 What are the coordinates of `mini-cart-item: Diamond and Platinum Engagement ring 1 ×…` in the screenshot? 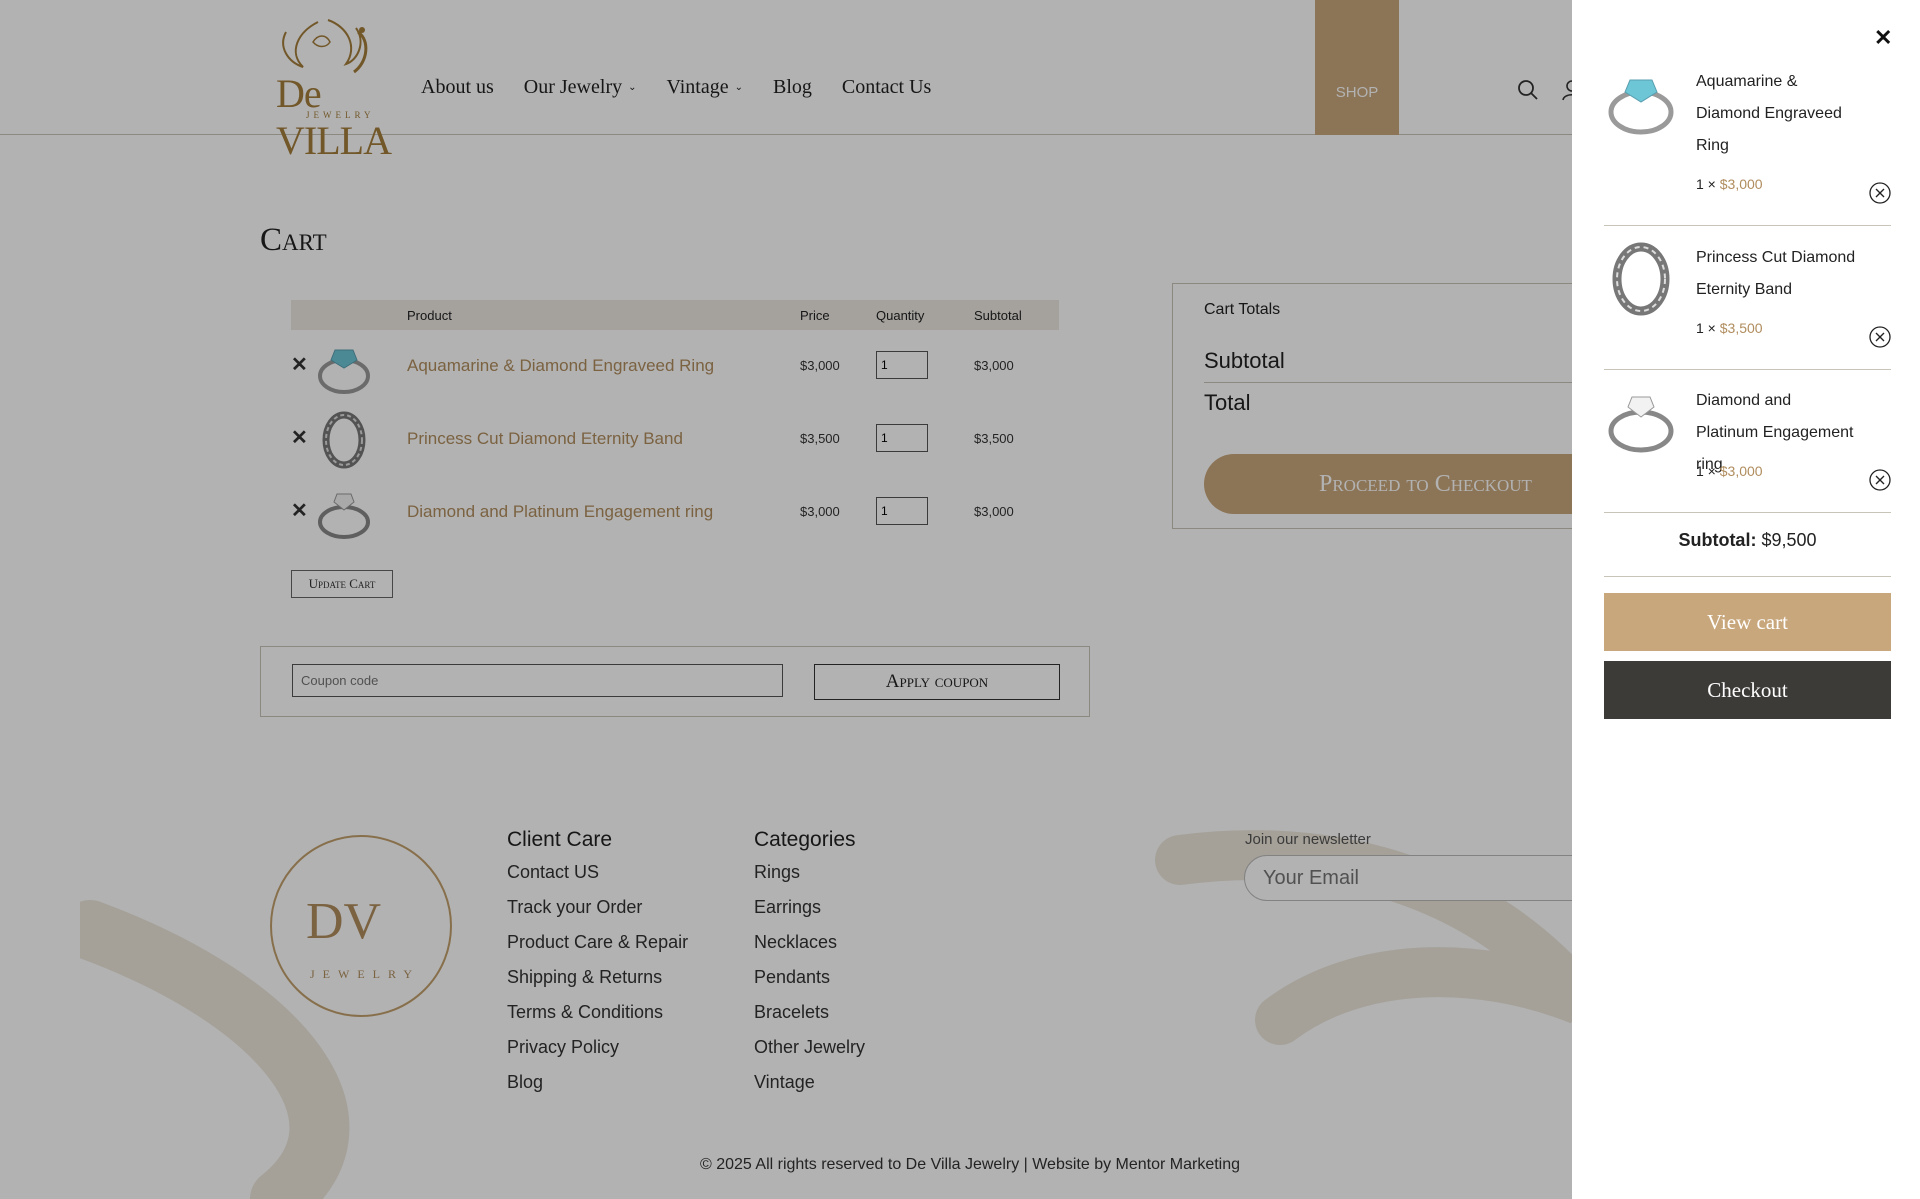 It's located at (1747, 449).